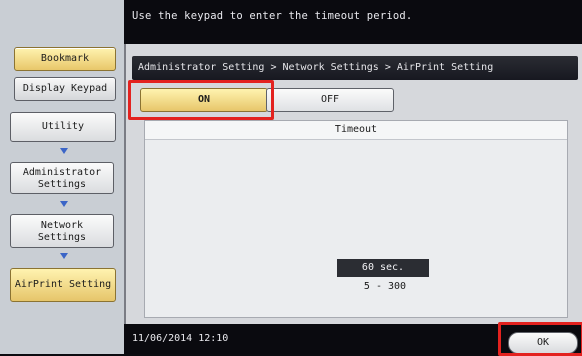 The width and height of the screenshot is (582, 356). Describe the element at coordinates (383, 268) in the screenshot. I see `timeout-value-field: 60 sec.` at that location.